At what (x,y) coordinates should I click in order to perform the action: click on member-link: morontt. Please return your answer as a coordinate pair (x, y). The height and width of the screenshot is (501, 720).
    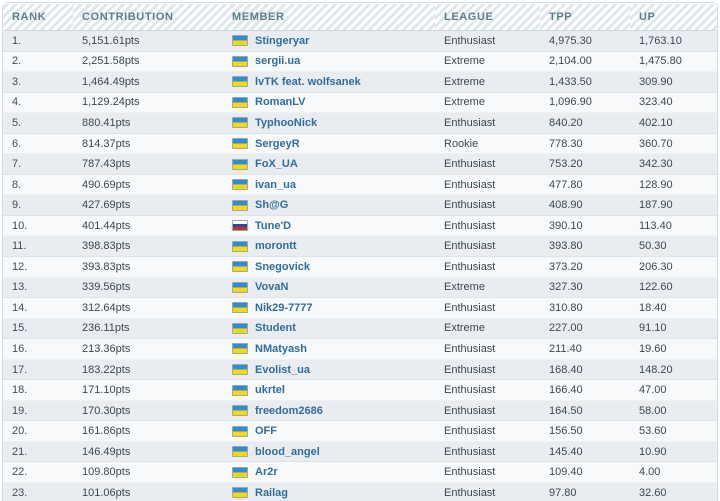
    Looking at the image, I should click on (276, 246).